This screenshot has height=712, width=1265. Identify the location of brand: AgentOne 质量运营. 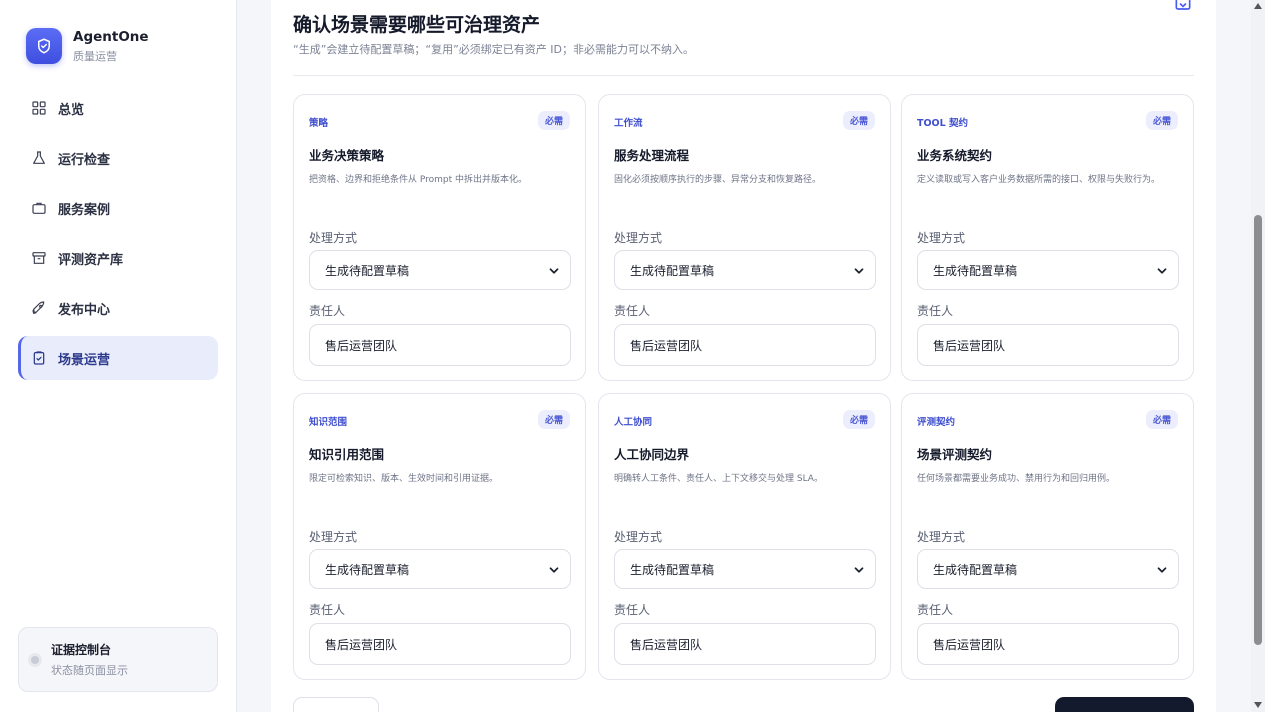
(87, 46).